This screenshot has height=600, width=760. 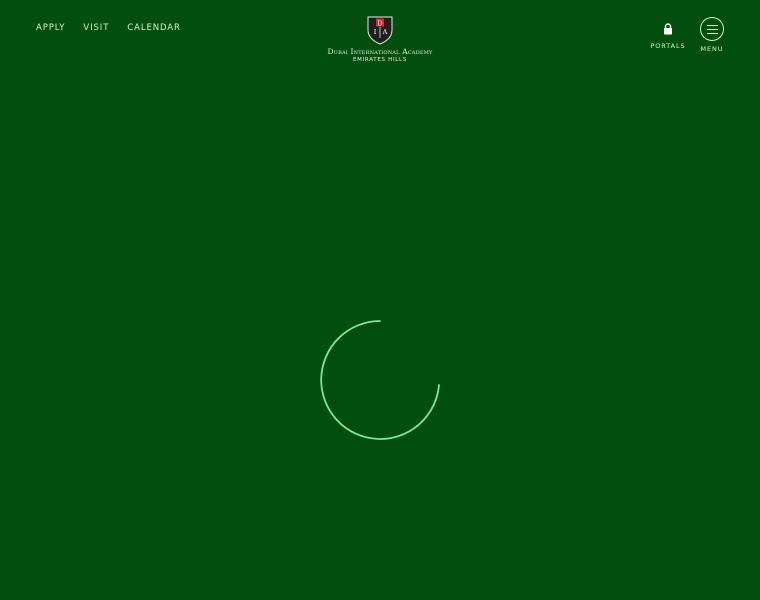 What do you see at coordinates (379, 23) in the screenshot?
I see `crest-letter-d: D` at bounding box center [379, 23].